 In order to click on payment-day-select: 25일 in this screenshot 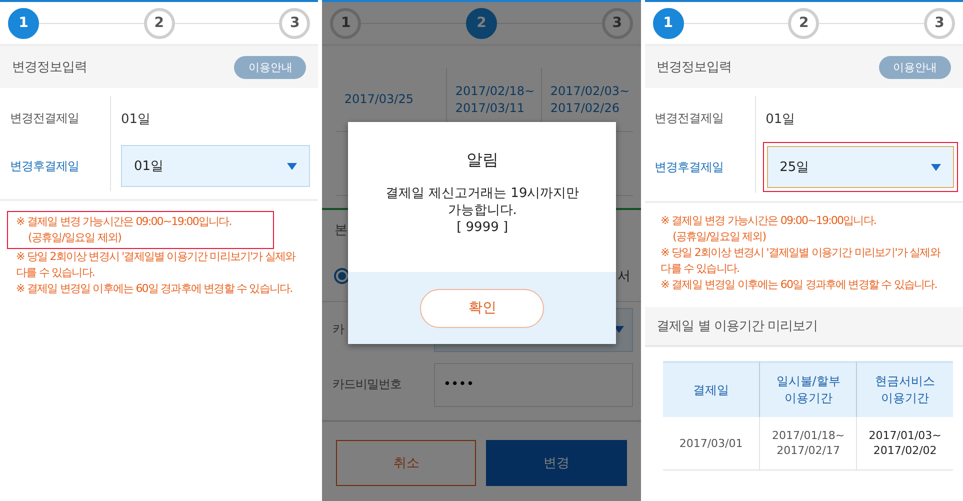, I will do `click(860, 167)`.